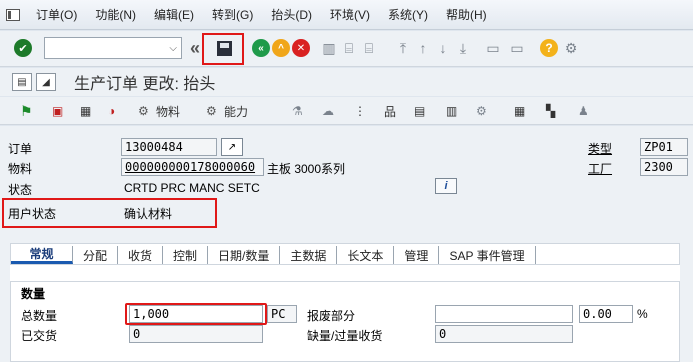 The width and height of the screenshot is (693, 362). I want to click on cancel-icon: ✕, so click(301, 48).